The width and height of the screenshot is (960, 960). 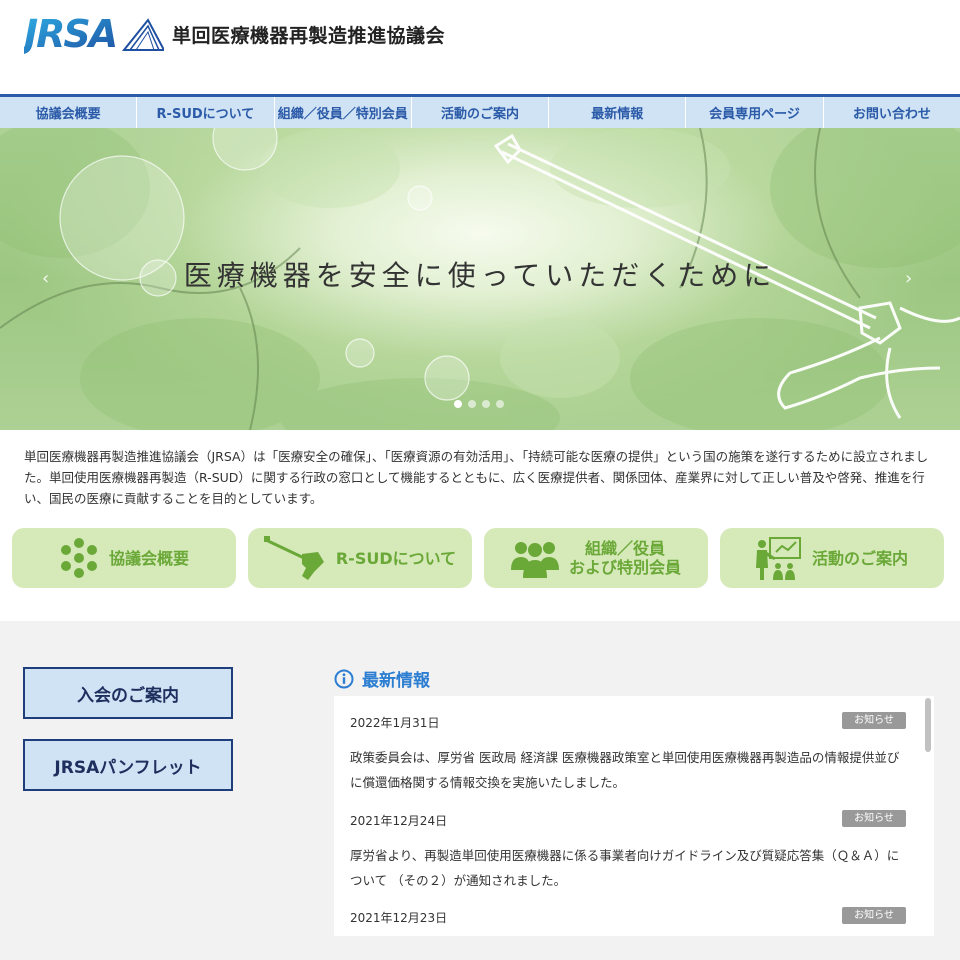 What do you see at coordinates (45, 278) in the screenshot?
I see `hero-prev-arrow-icon: ‹` at bounding box center [45, 278].